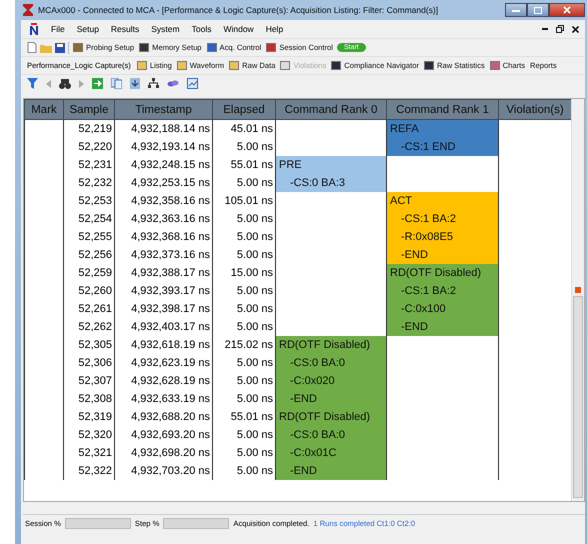 This screenshot has width=587, height=544. Describe the element at coordinates (244, 201) in the screenshot. I see `table-cell: 105.01 ns` at that location.